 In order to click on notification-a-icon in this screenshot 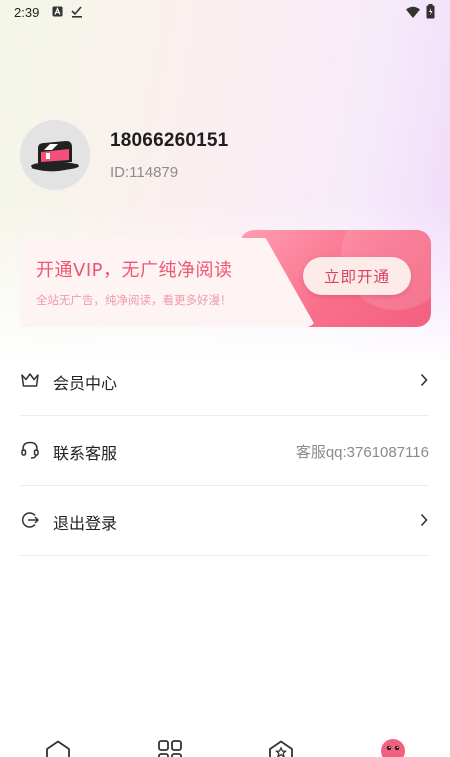, I will do `click(57, 11)`.